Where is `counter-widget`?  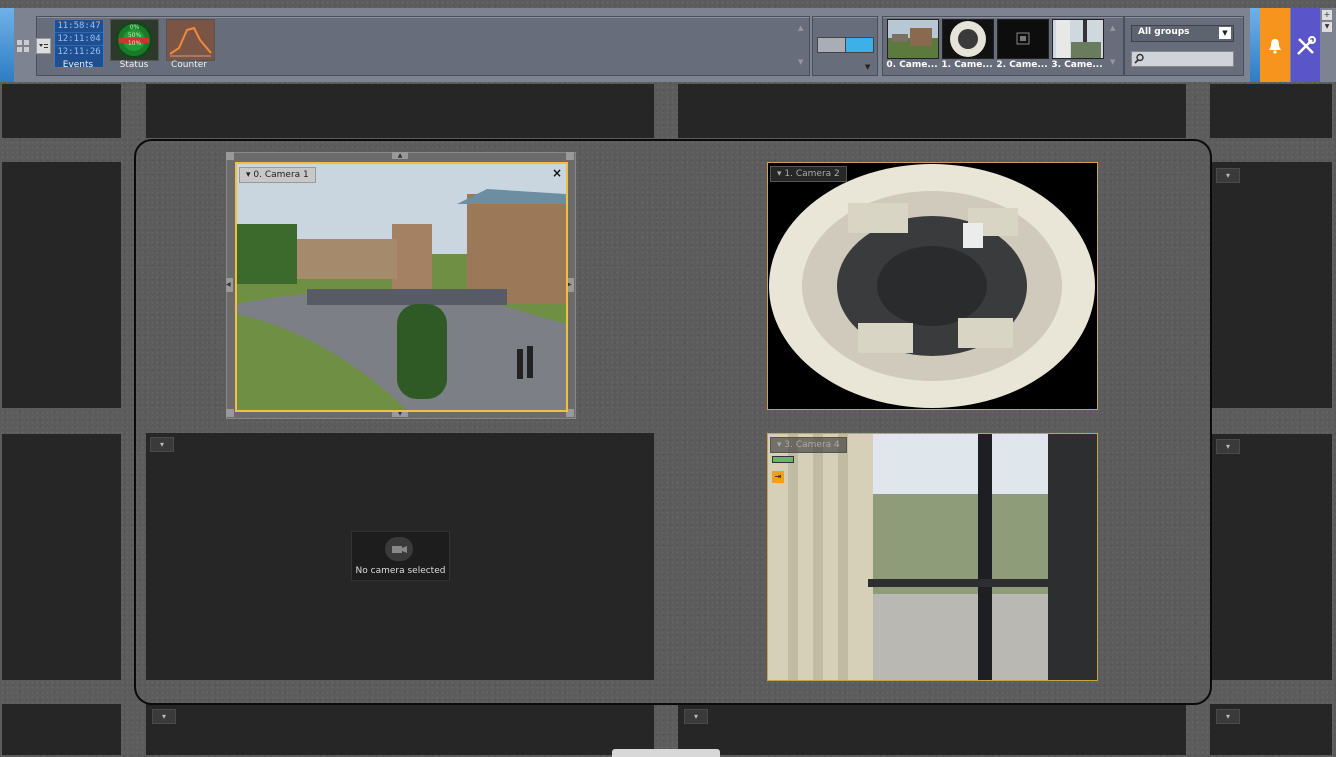 counter-widget is located at coordinates (190, 40).